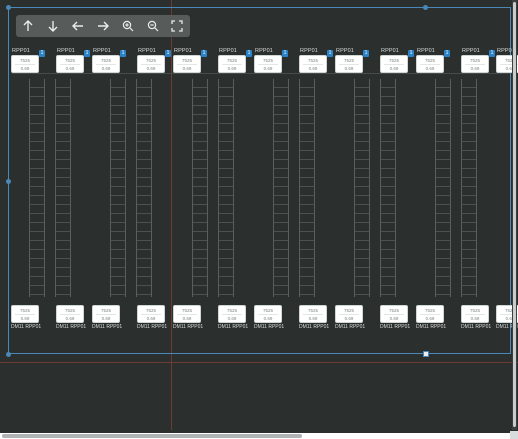 Image resolution: width=518 pixels, height=439 pixels. What do you see at coordinates (152, 436) in the screenshot?
I see `horizontal-scrollbar-thumb` at bounding box center [152, 436].